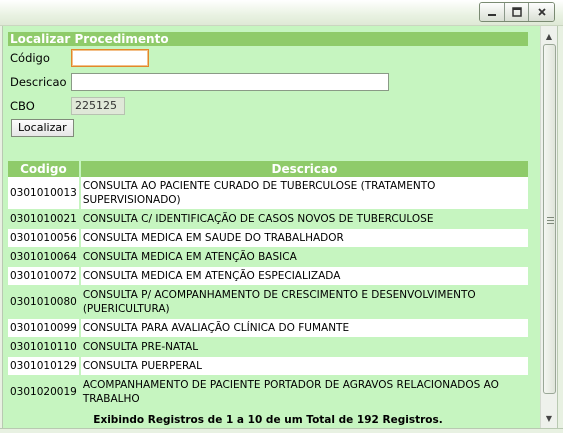 This screenshot has width=563, height=433. What do you see at coordinates (303, 238) in the screenshot?
I see `cell-descricao: CONSULTA MEDICA EM SAUDE DO TRABALHADOR` at bounding box center [303, 238].